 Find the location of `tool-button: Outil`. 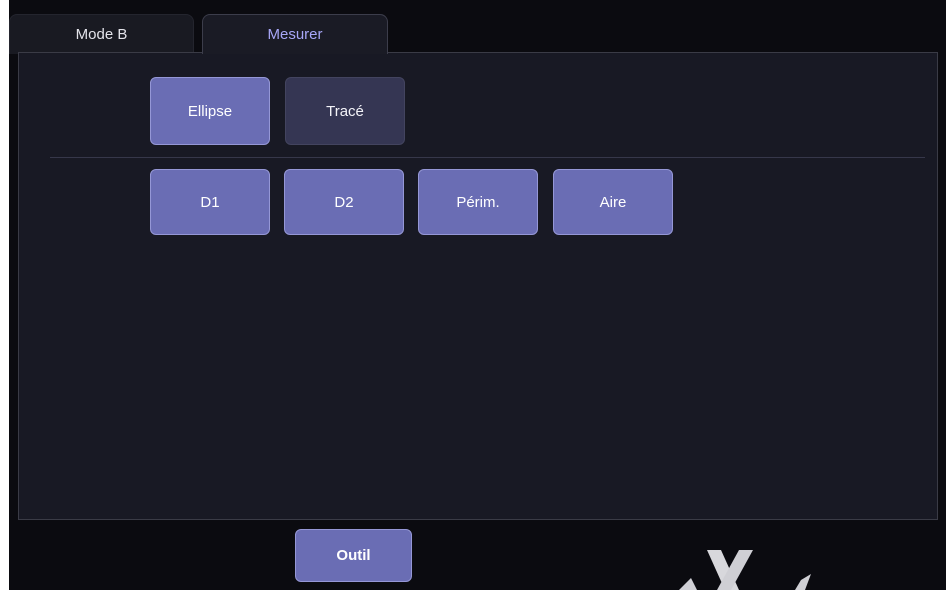

tool-button: Outil is located at coordinates (353, 555).